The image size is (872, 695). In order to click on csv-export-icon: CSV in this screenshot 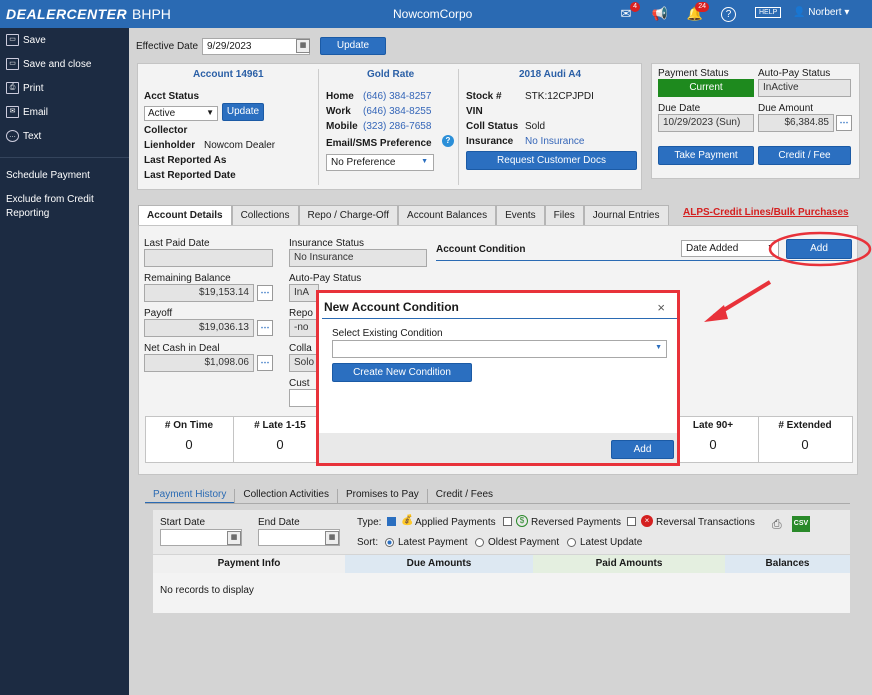, I will do `click(801, 524)`.